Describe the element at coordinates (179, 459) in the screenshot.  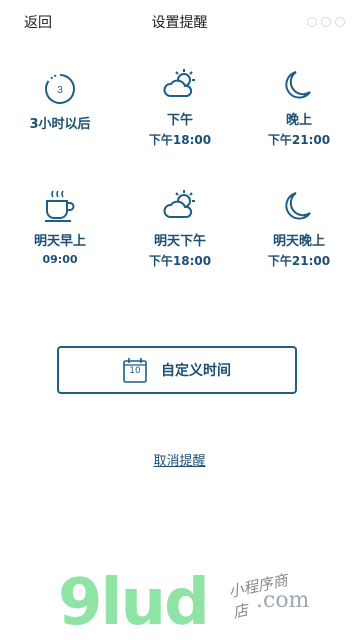
I see `cancel-reminder-link: 取消提醒` at that location.